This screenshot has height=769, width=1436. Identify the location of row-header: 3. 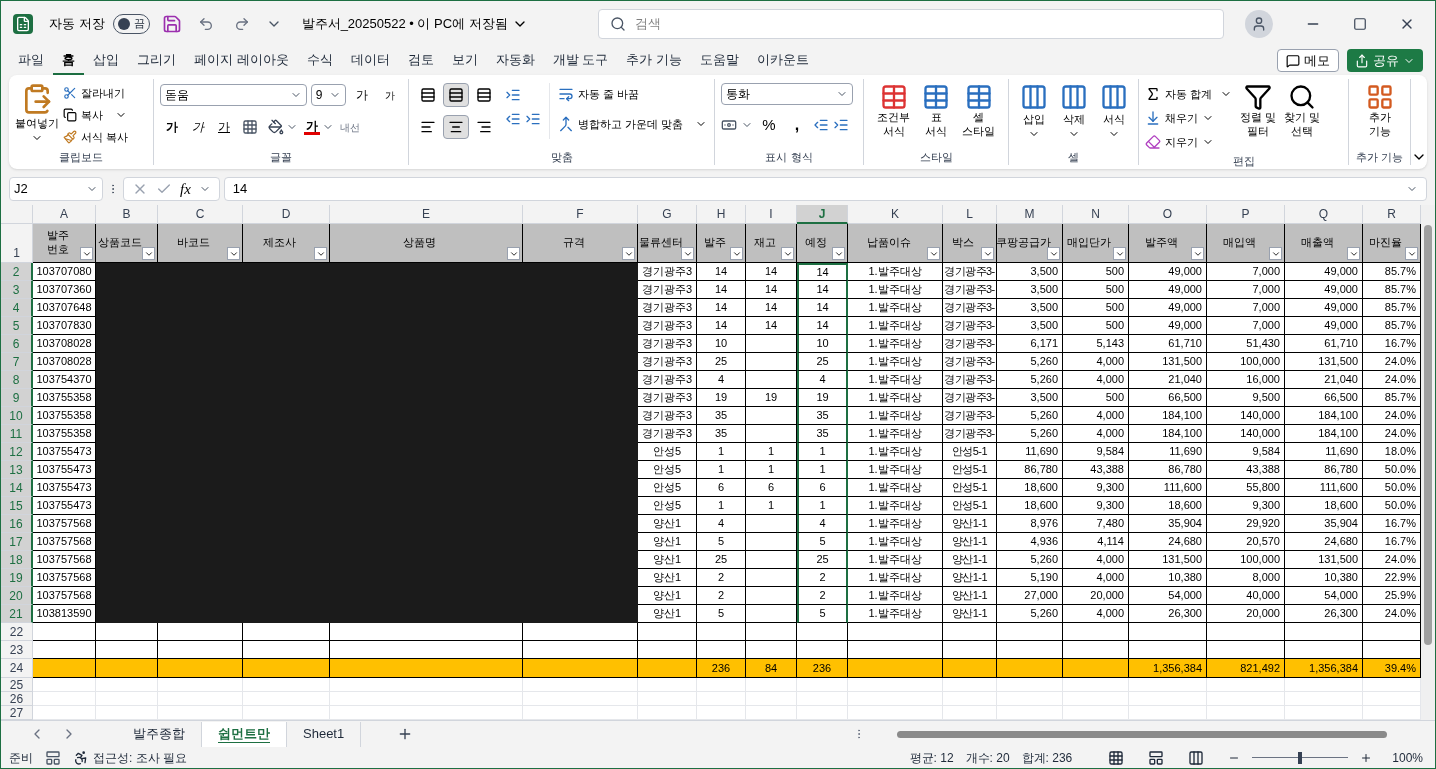
(17, 290).